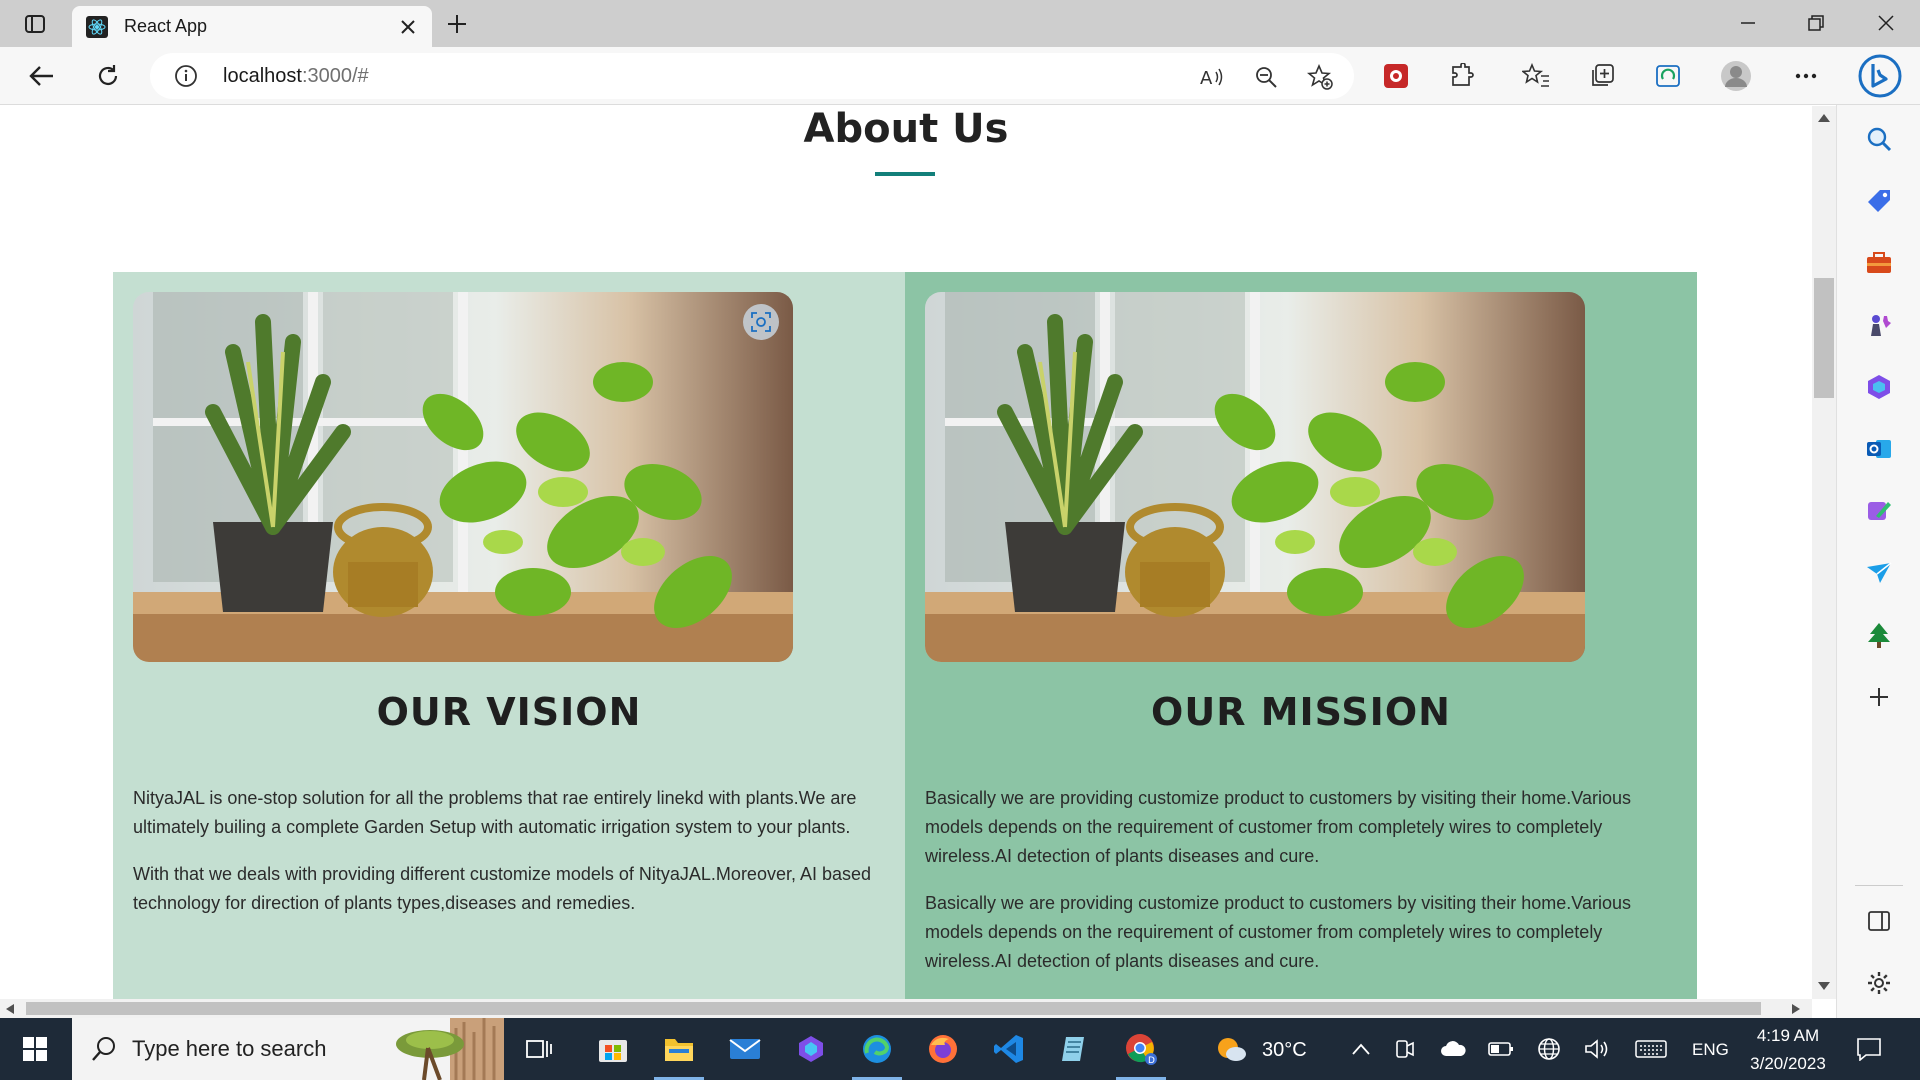 Image resolution: width=1920 pixels, height=1080 pixels. I want to click on extensions-icon, so click(1462, 76).